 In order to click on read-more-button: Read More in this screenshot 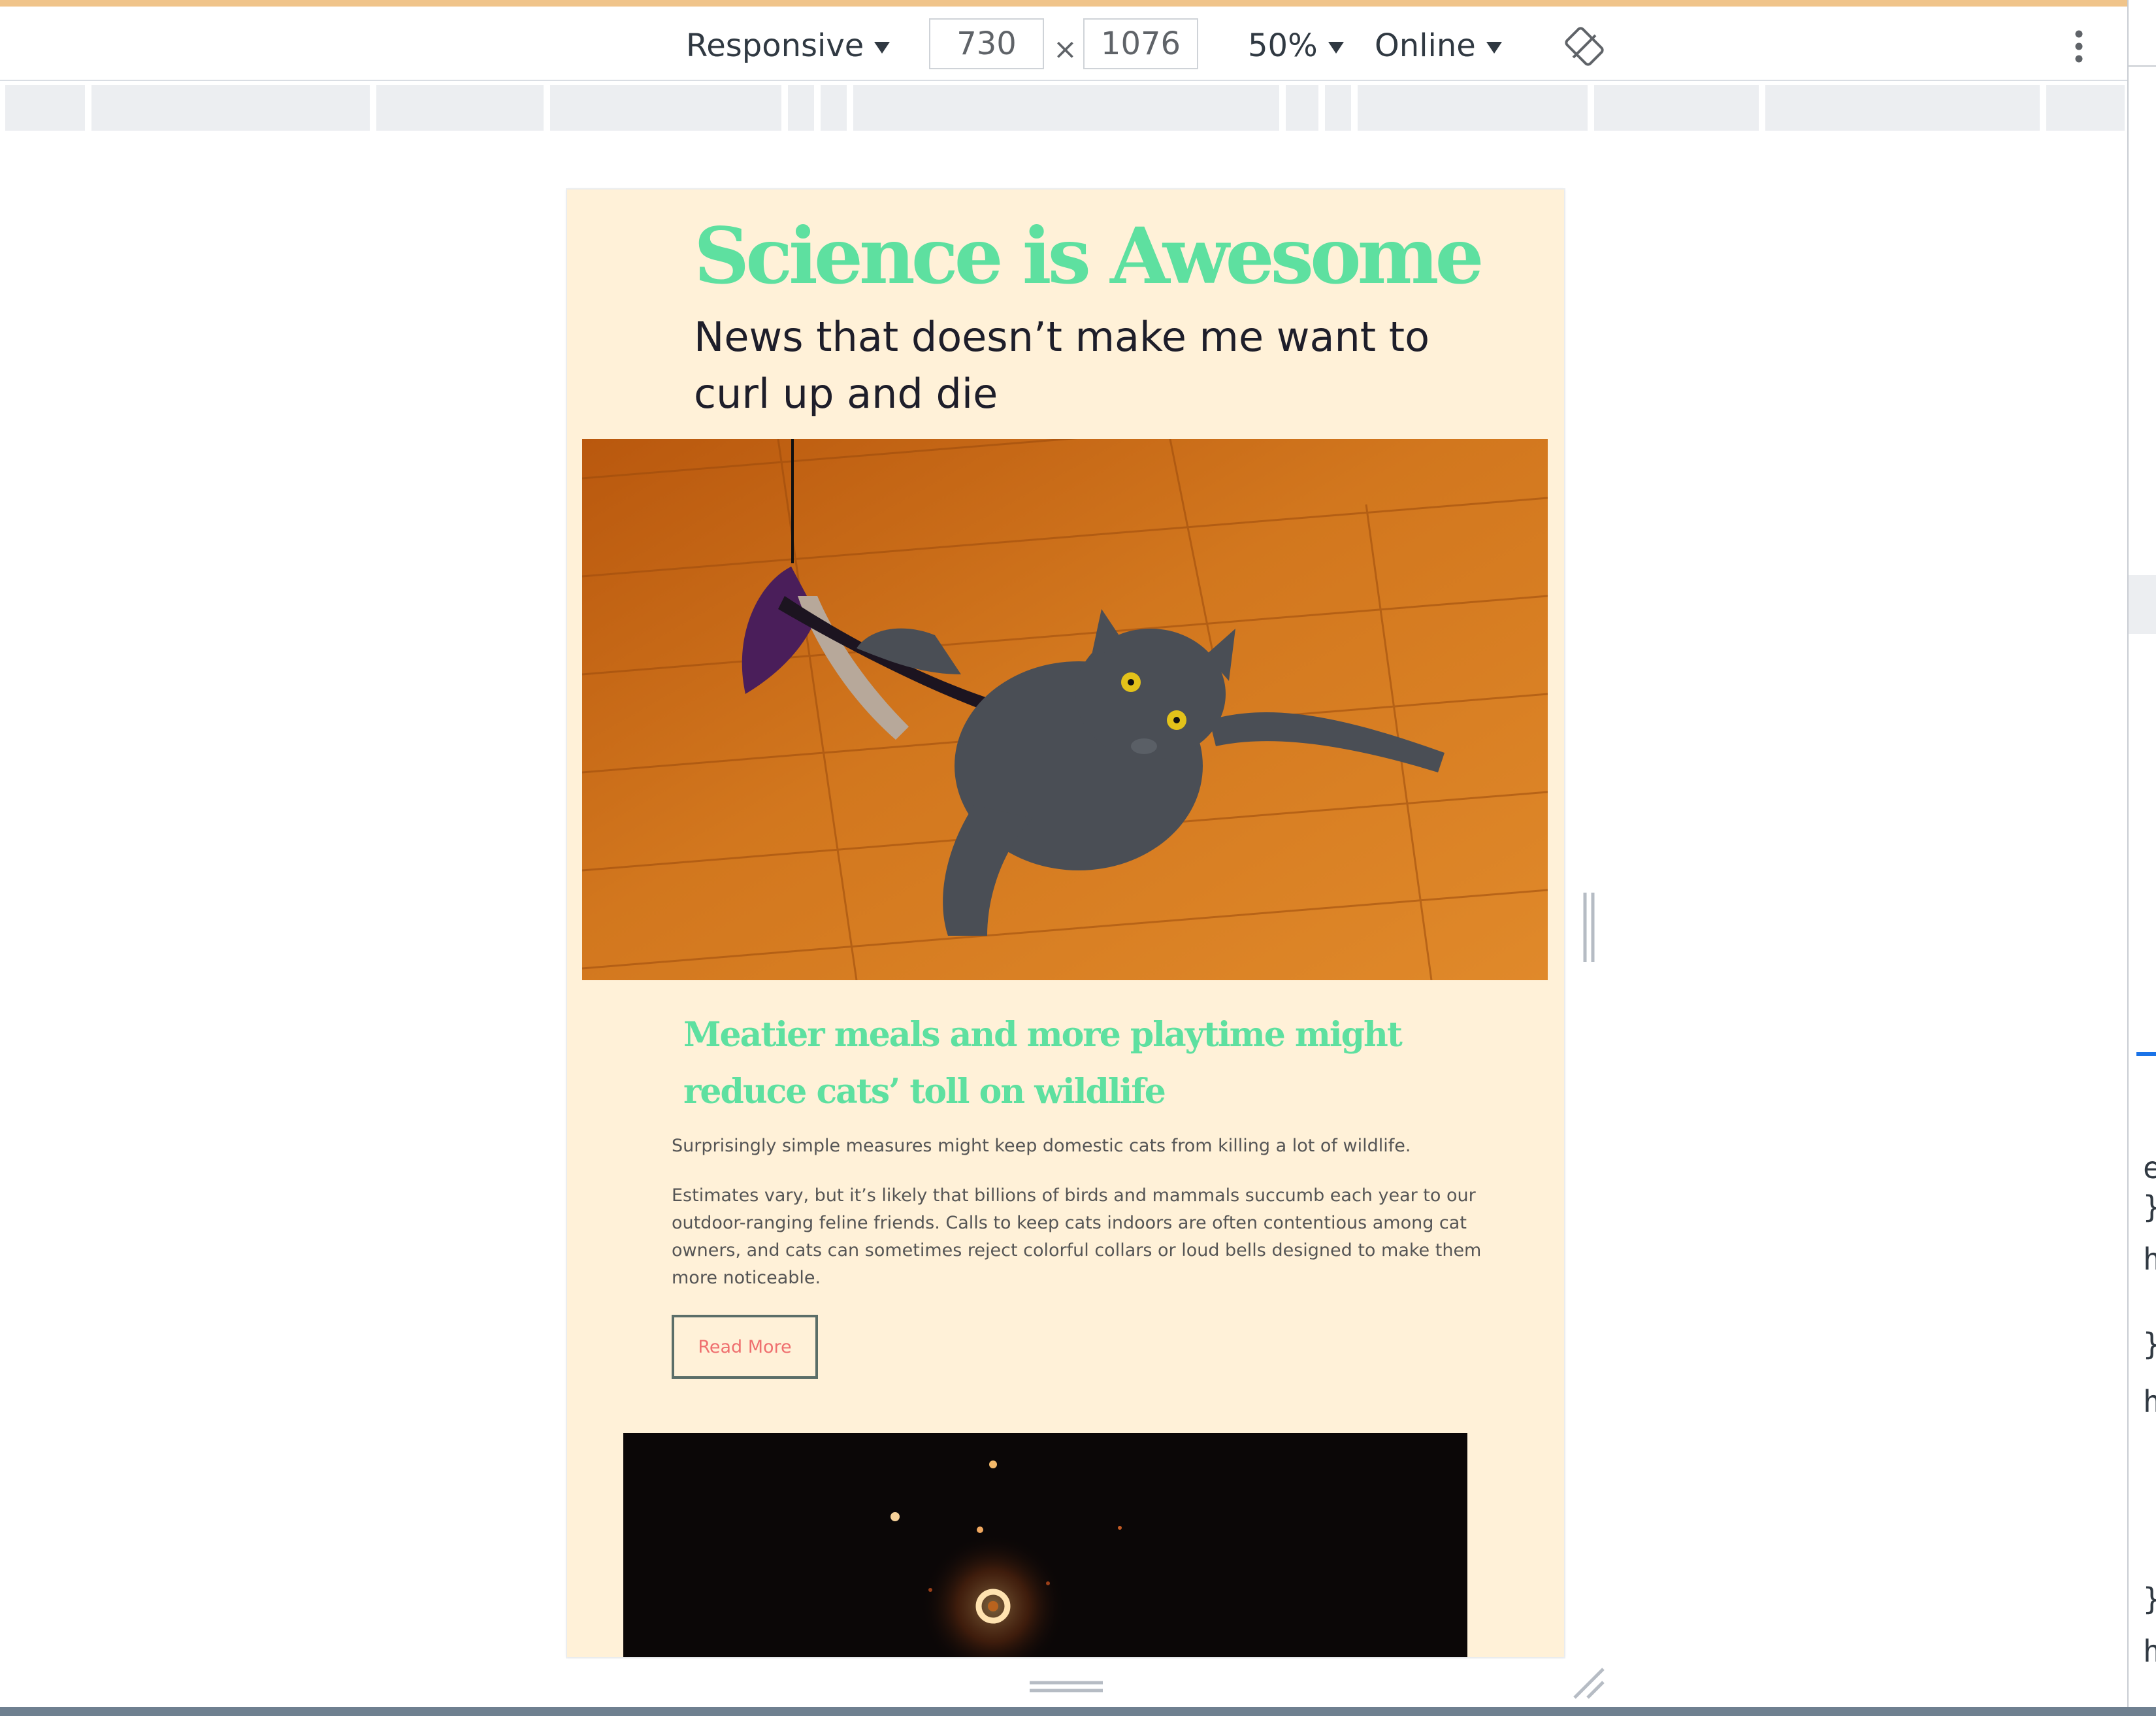, I will do `click(745, 1347)`.